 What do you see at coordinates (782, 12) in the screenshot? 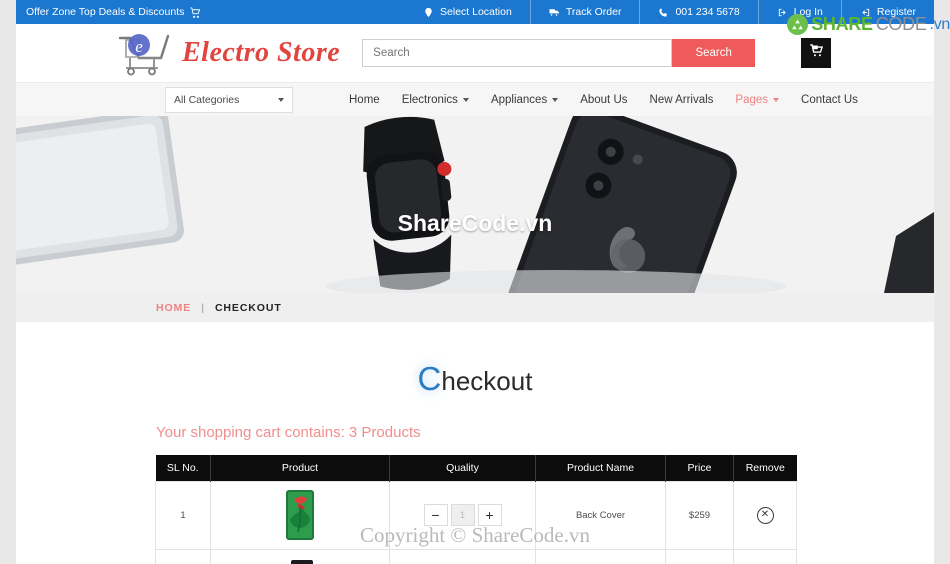
I see `login-icon` at bounding box center [782, 12].